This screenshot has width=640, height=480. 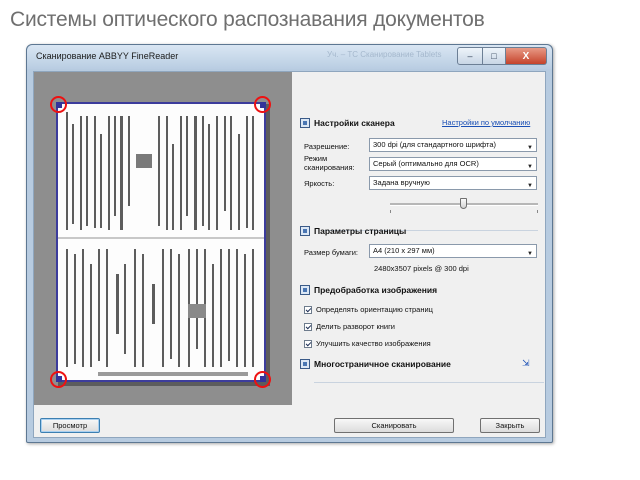 What do you see at coordinates (354, 123) in the screenshot?
I see `scanner-settings-title: Настройки сканера` at bounding box center [354, 123].